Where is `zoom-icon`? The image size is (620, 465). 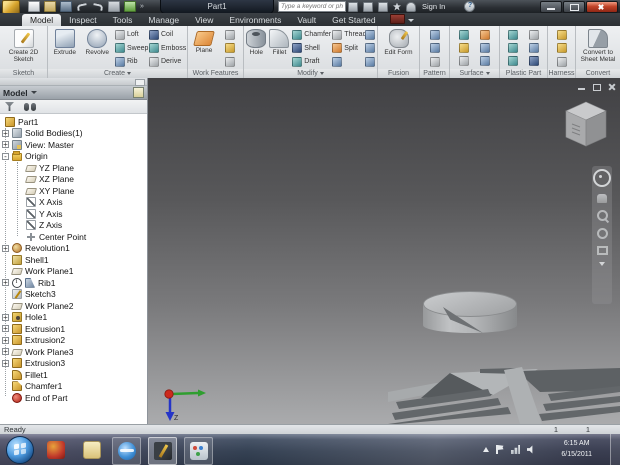 zoom-icon is located at coordinates (602, 215).